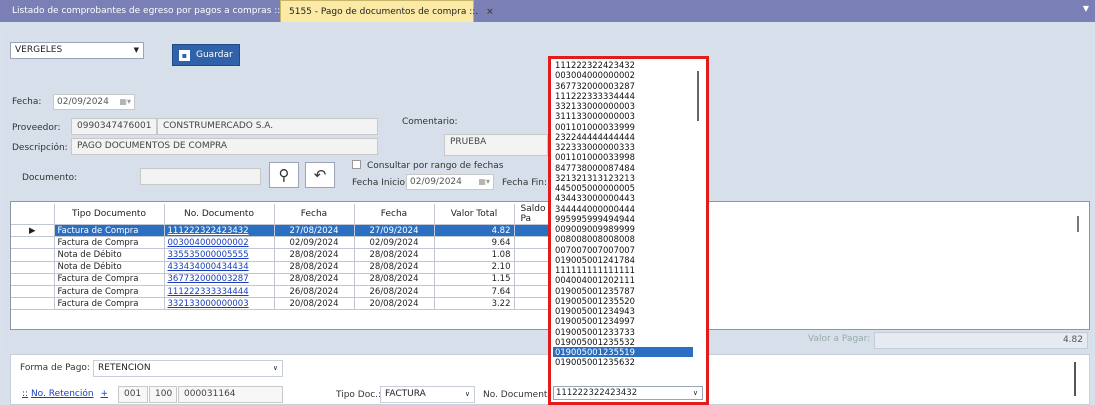 The width and height of the screenshot is (1095, 405). I want to click on retencion-link: No. Retención, so click(62, 394).